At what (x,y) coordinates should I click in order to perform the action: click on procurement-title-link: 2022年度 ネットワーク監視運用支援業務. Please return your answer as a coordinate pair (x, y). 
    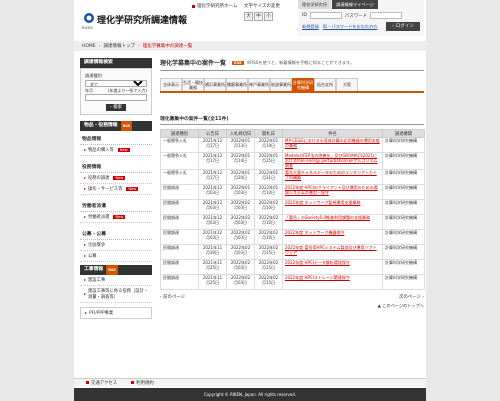
    Looking at the image, I should click on (322, 202).